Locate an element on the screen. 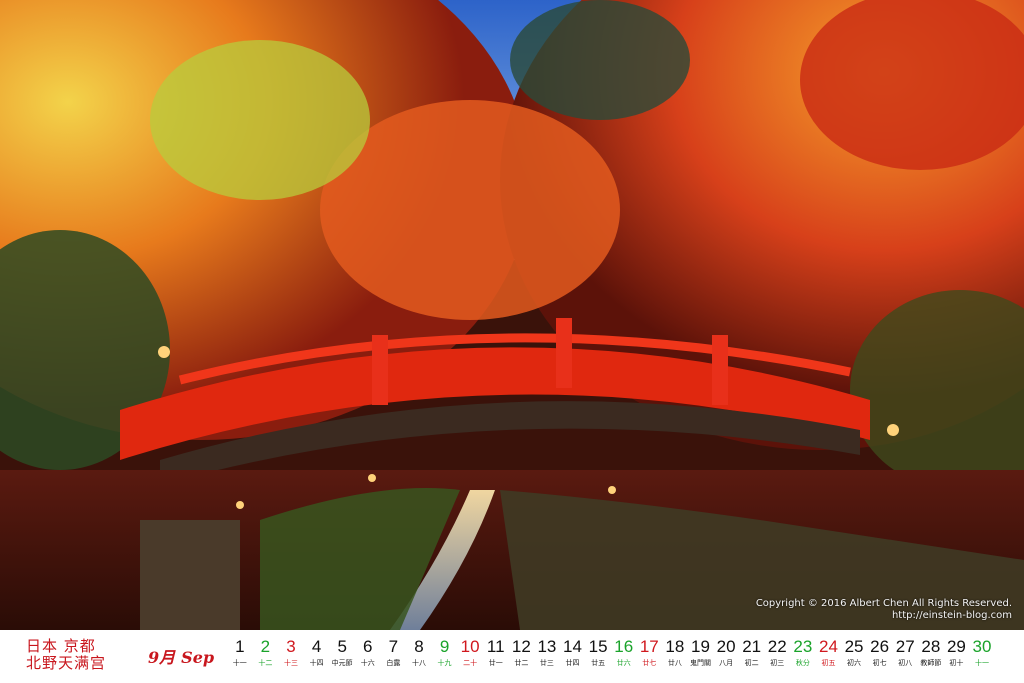  location-label: 日本 京都 北野天满宫 is located at coordinates (81, 655).